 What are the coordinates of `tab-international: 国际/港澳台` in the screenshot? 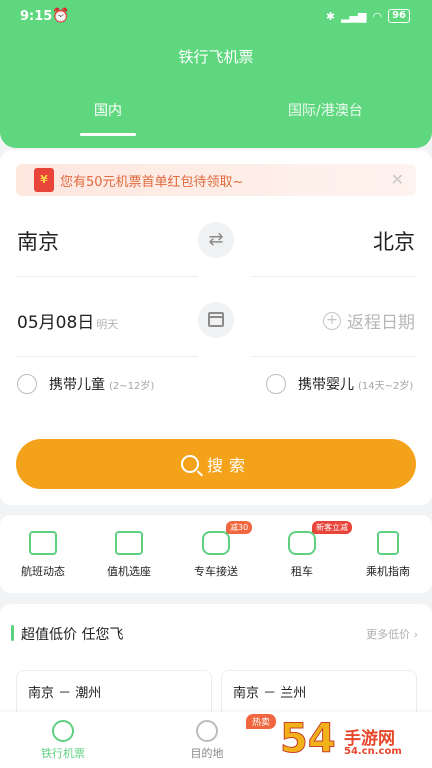 It's located at (325, 110).